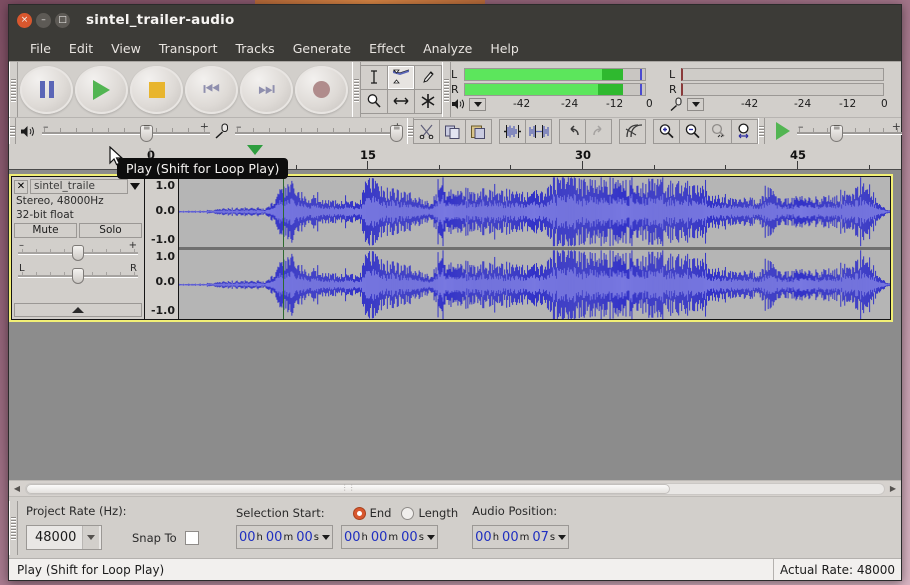 This screenshot has height=585, width=910. I want to click on envelope-tool-button, so click(401, 77).